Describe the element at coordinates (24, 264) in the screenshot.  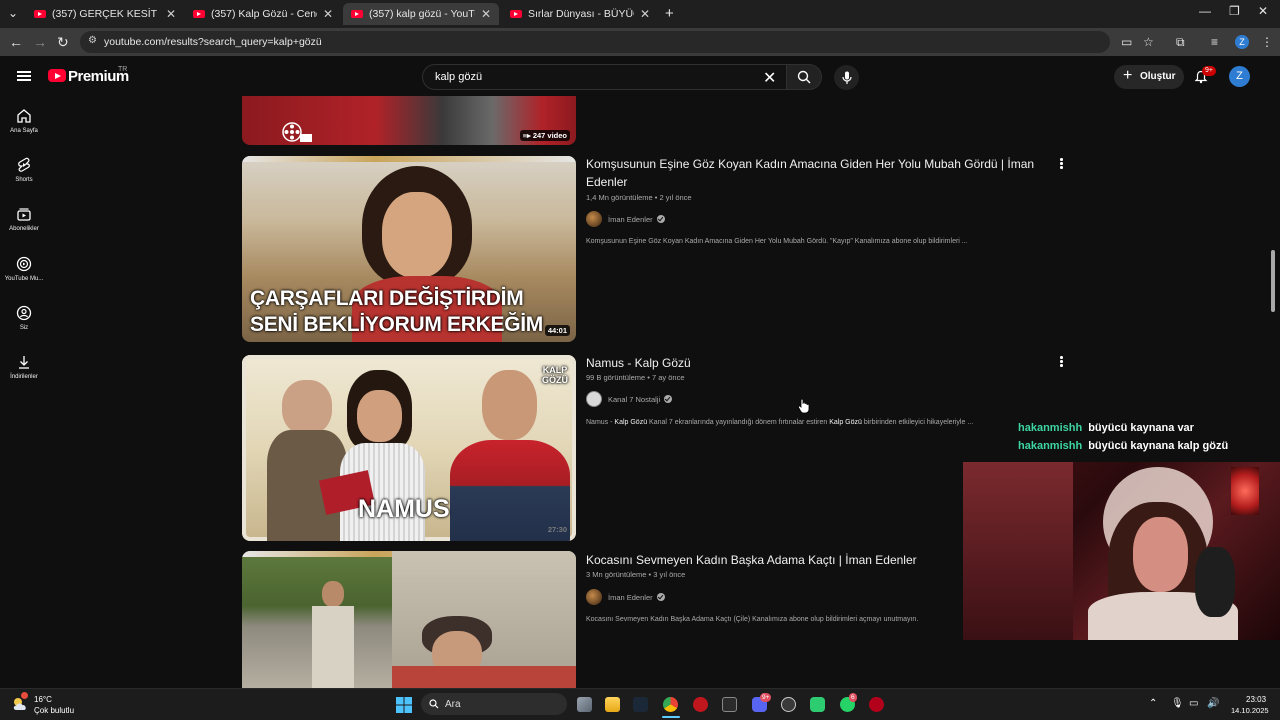
I see `youtube-music-icon` at that location.